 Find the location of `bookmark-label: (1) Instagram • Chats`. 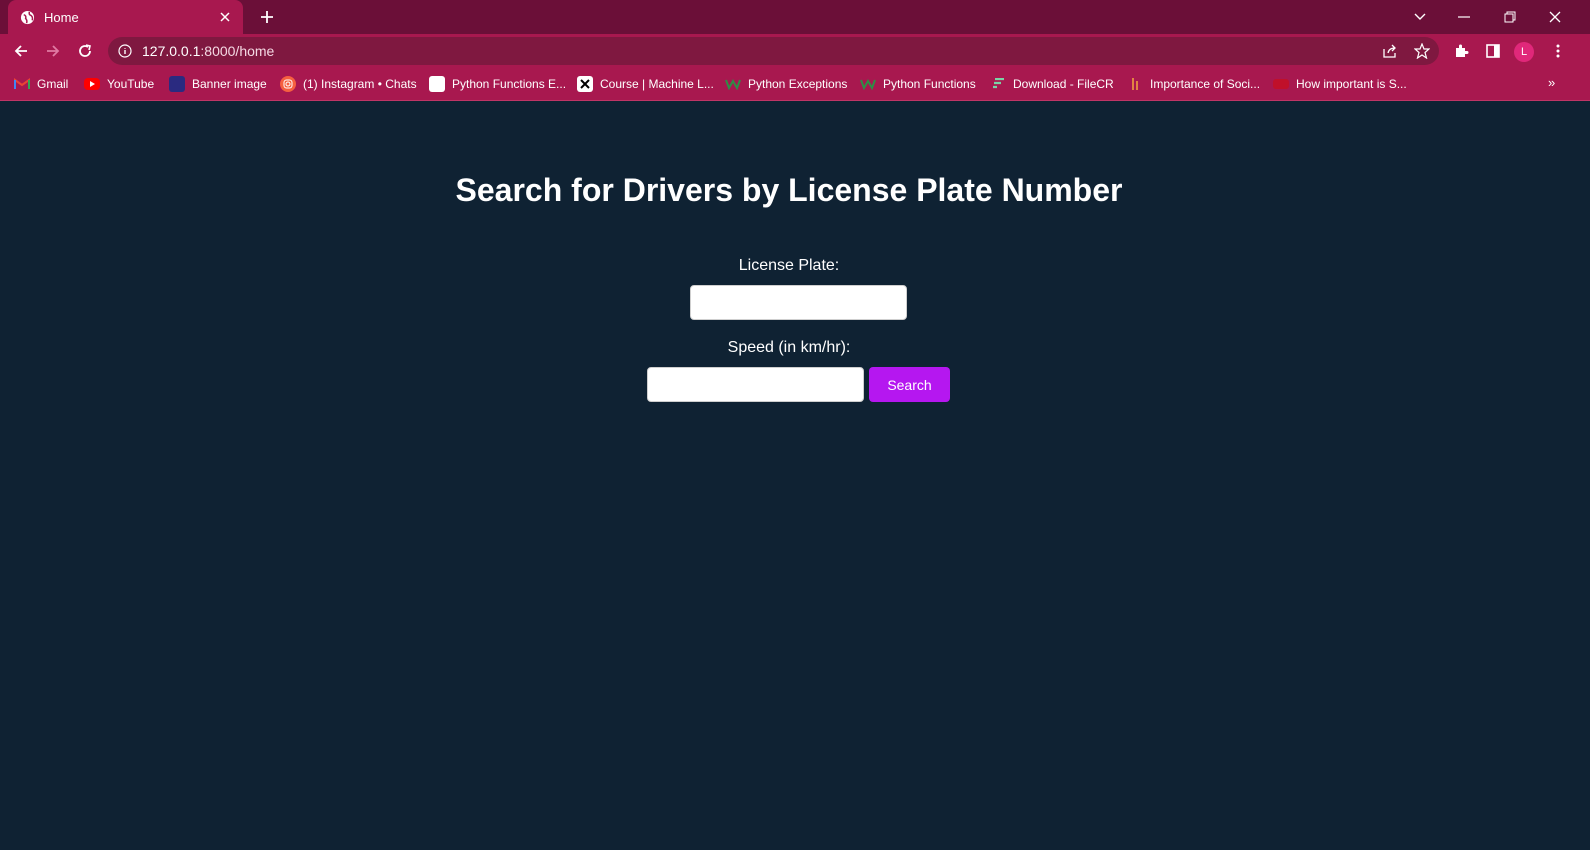

bookmark-label: (1) Instagram • Chats is located at coordinates (360, 84).